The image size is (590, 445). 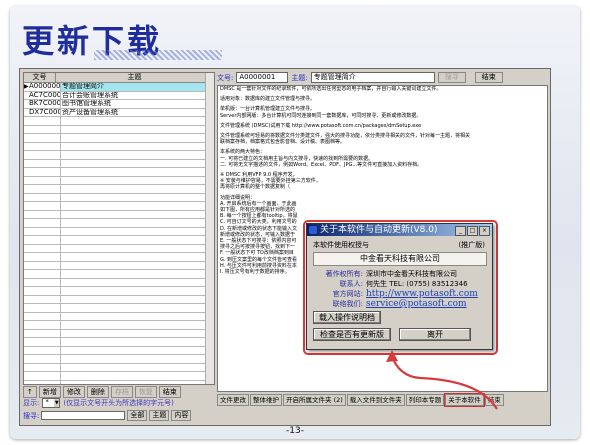 I want to click on contact-row: 著作权所有: 深圳市中金看天科技有限公司, so click(x=400, y=274).